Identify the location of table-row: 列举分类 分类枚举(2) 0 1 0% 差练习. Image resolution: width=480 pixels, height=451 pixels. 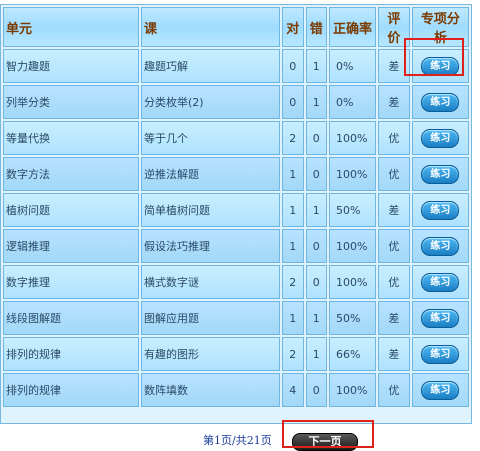
(236, 102).